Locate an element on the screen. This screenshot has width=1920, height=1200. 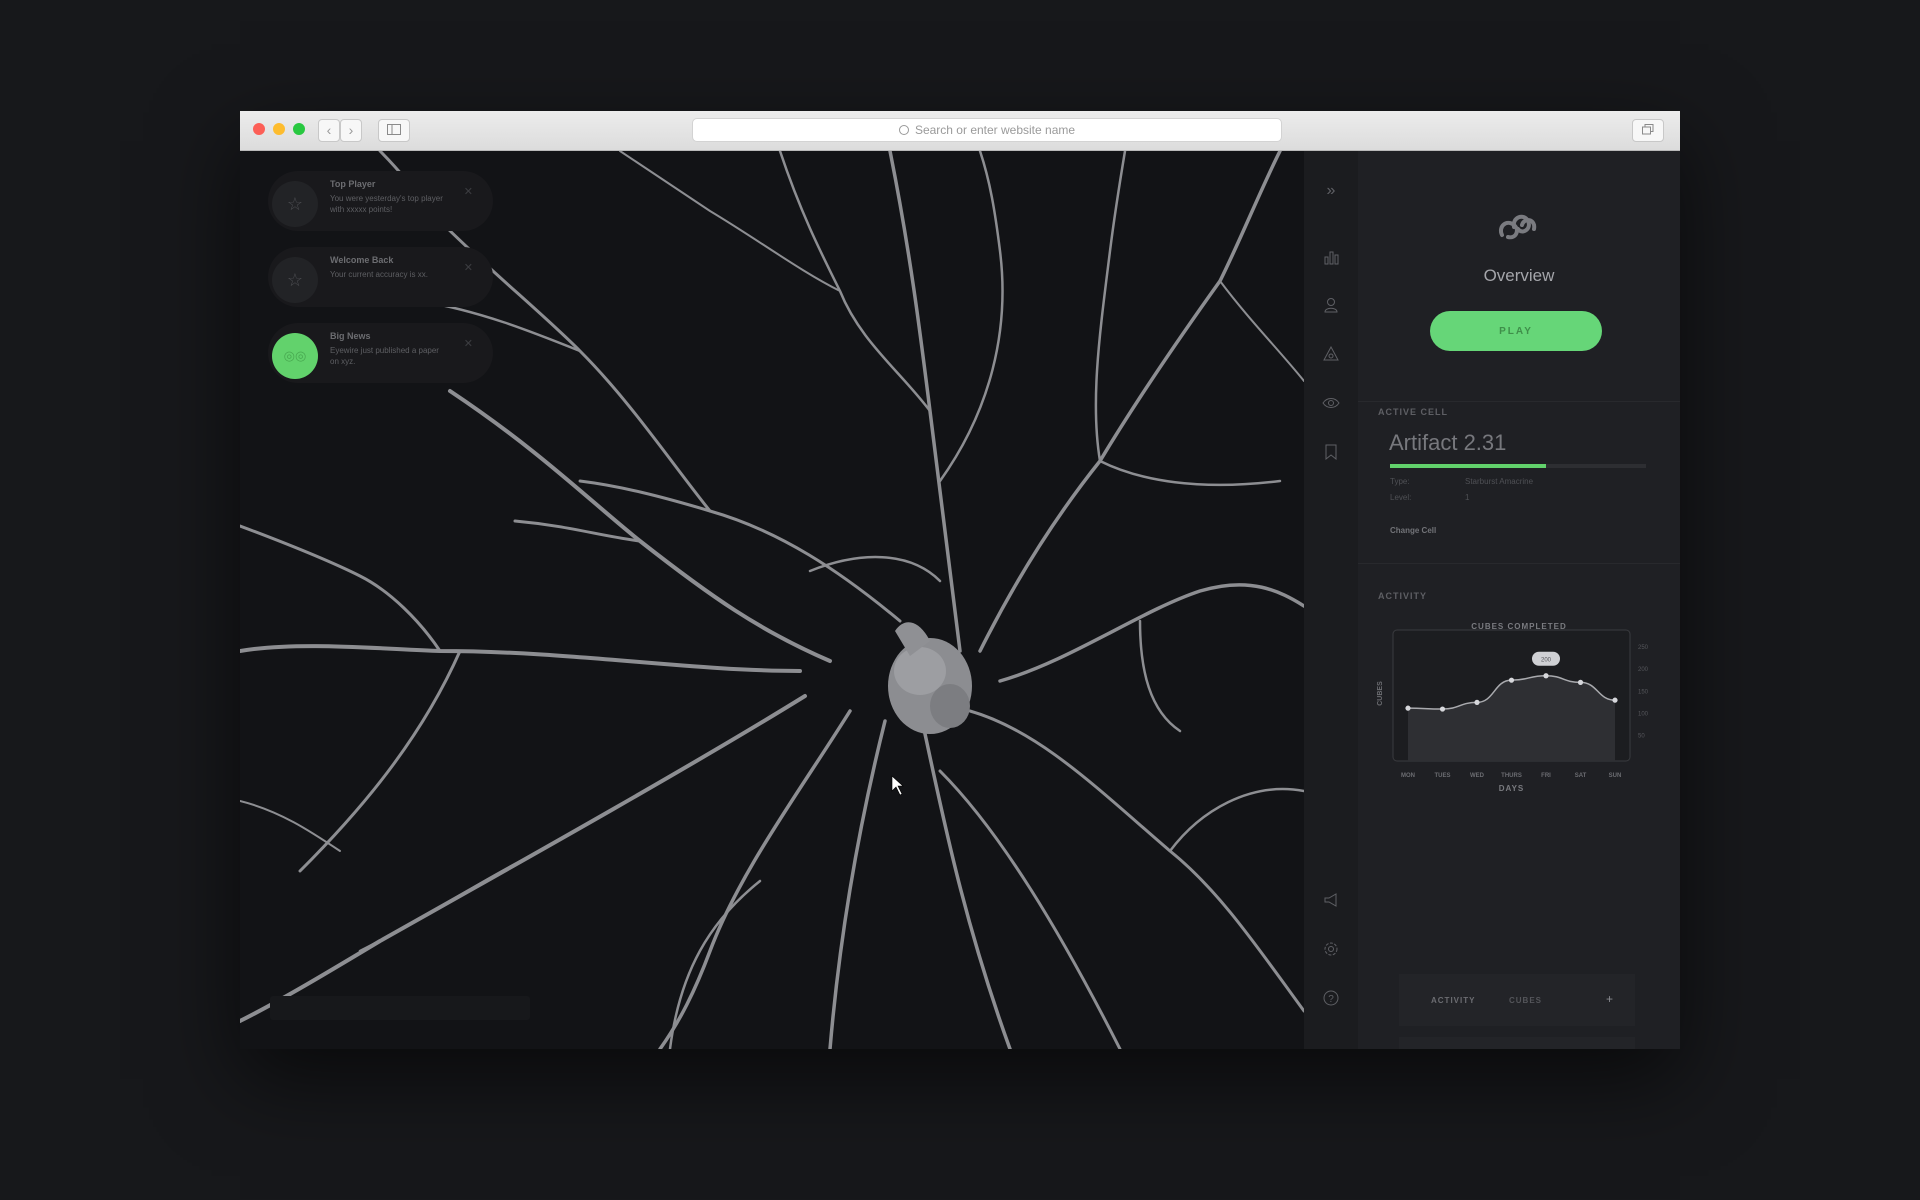
activity-selector-value: CUBES is located at coordinates (1526, 1000).